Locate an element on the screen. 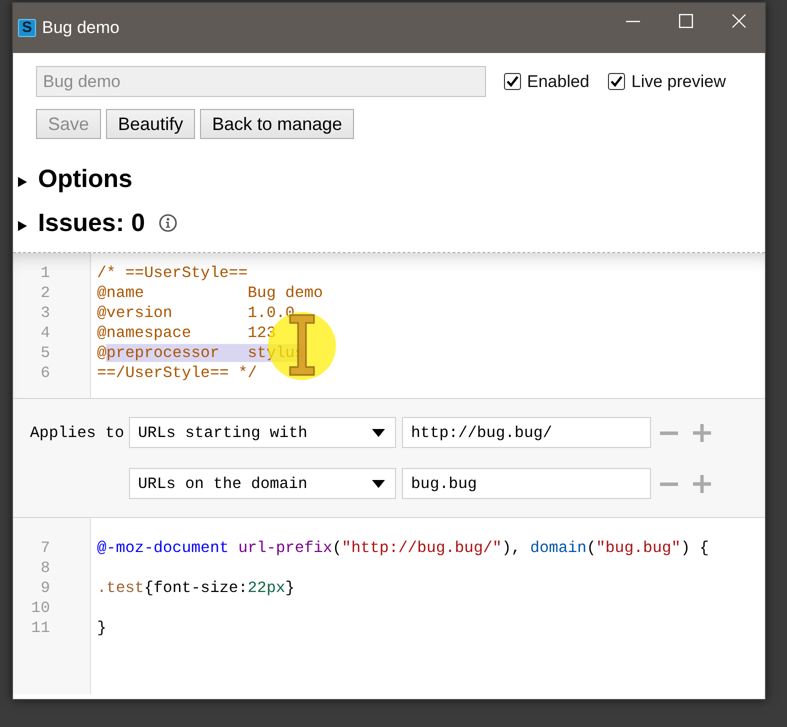  section-heading: Options is located at coordinates (85, 179).